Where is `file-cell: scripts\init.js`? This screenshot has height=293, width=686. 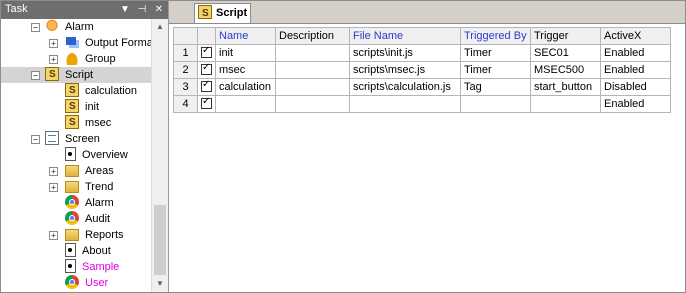
file-cell: scripts\init.js is located at coordinates (405, 53).